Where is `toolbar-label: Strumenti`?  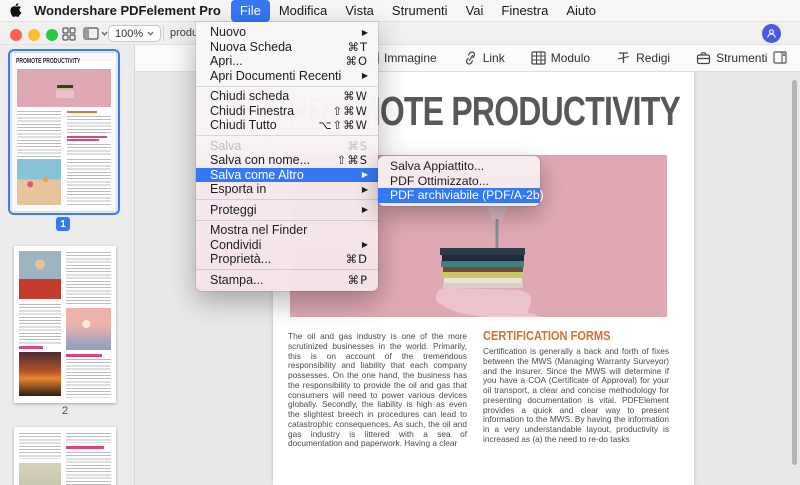 toolbar-label: Strumenti is located at coordinates (742, 58).